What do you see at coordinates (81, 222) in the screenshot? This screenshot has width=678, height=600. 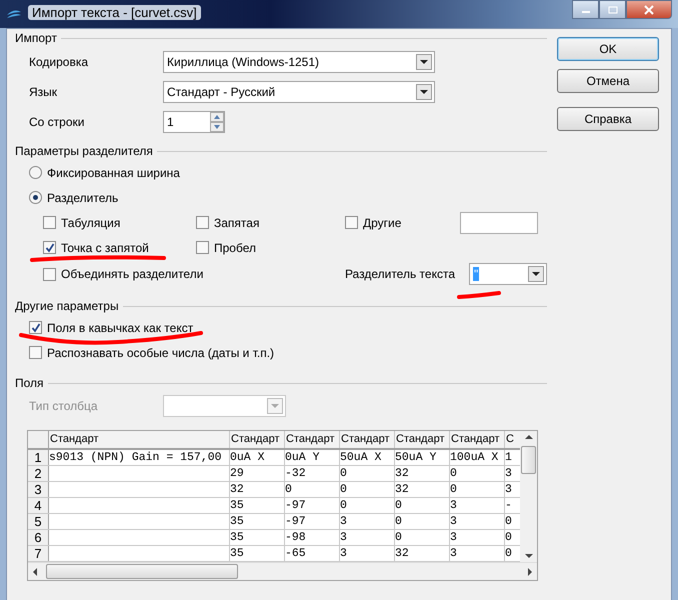 I see `checkbox-option: Табуляция` at bounding box center [81, 222].